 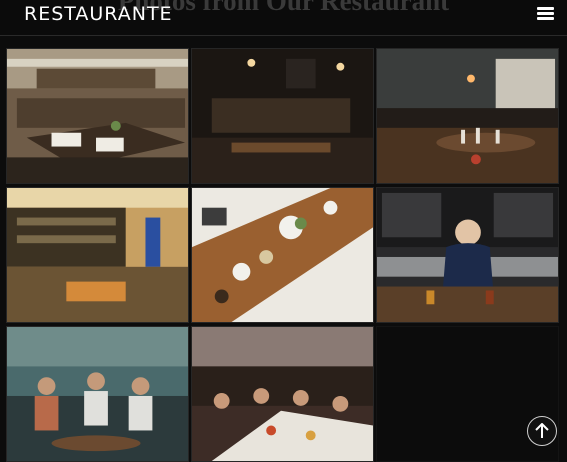 I want to click on gallery-photo-overhead-table, so click(x=282, y=255).